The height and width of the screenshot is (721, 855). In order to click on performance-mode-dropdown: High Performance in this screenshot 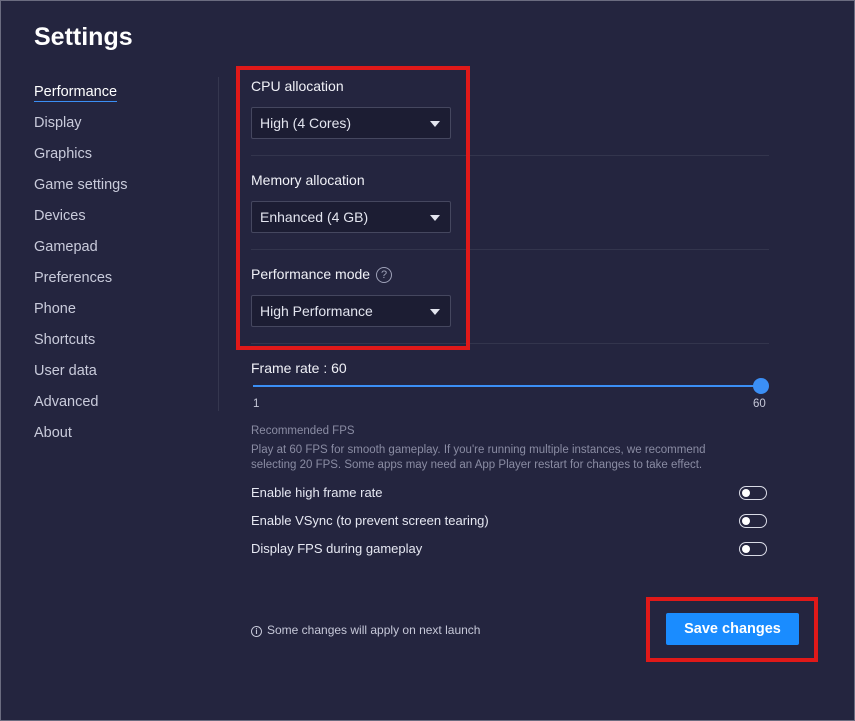, I will do `click(351, 311)`.